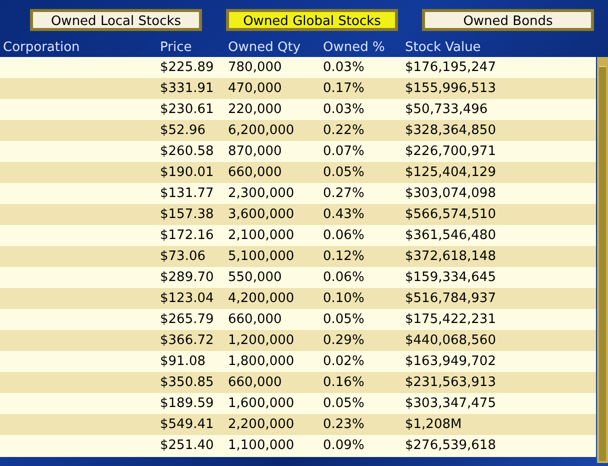  What do you see at coordinates (187, 383) in the screenshot?
I see `table-cell-text: $350.85` at bounding box center [187, 383].